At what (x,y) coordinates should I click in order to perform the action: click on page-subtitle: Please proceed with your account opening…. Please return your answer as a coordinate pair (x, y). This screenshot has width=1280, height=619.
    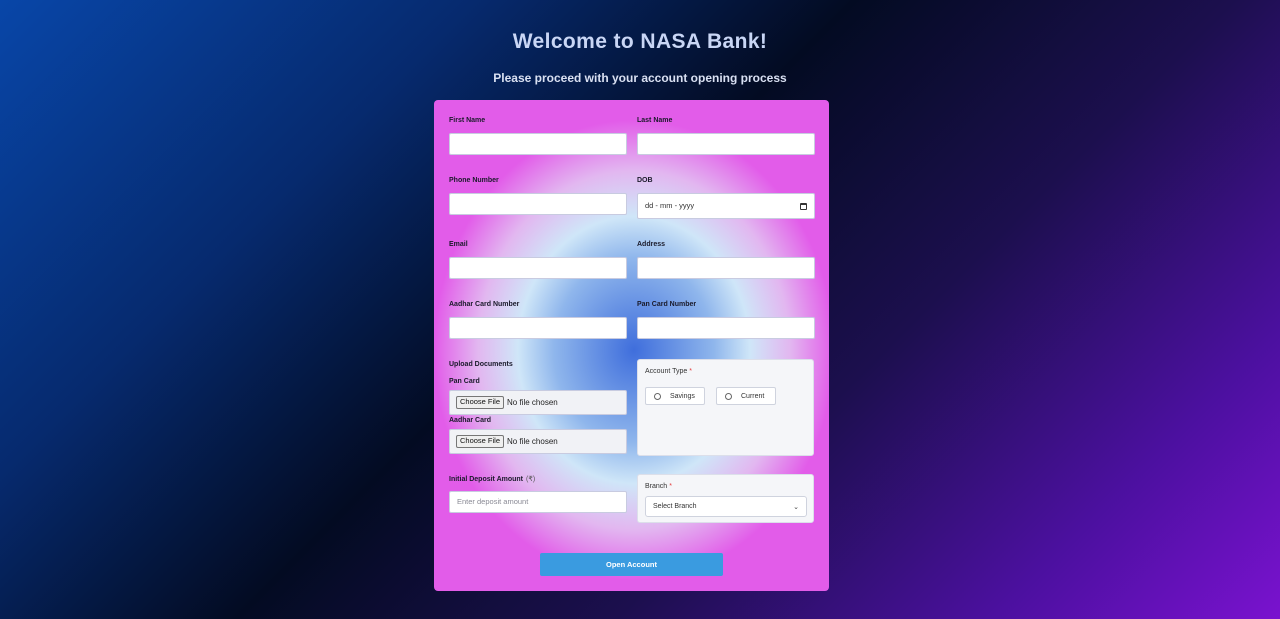
    Looking at the image, I should click on (640, 78).